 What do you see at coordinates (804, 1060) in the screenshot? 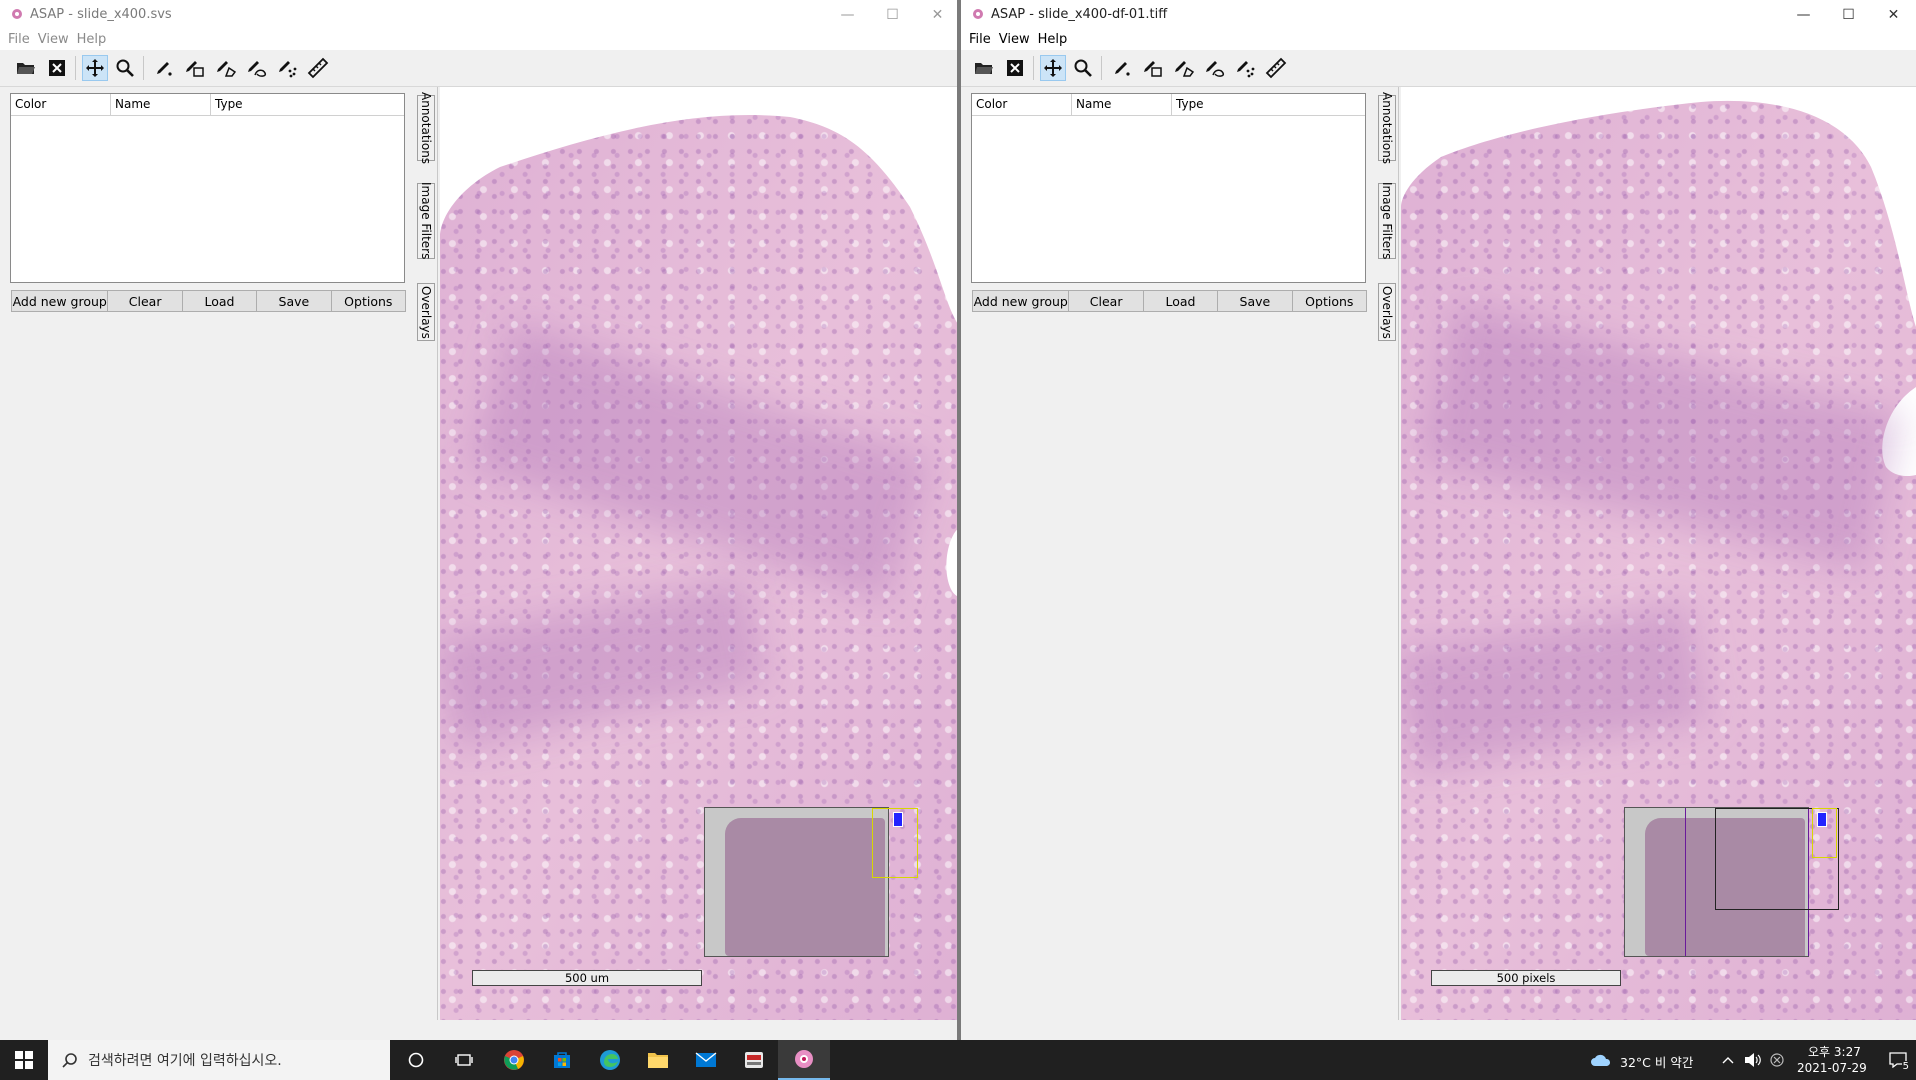
I see `asap-taskbar-button` at bounding box center [804, 1060].